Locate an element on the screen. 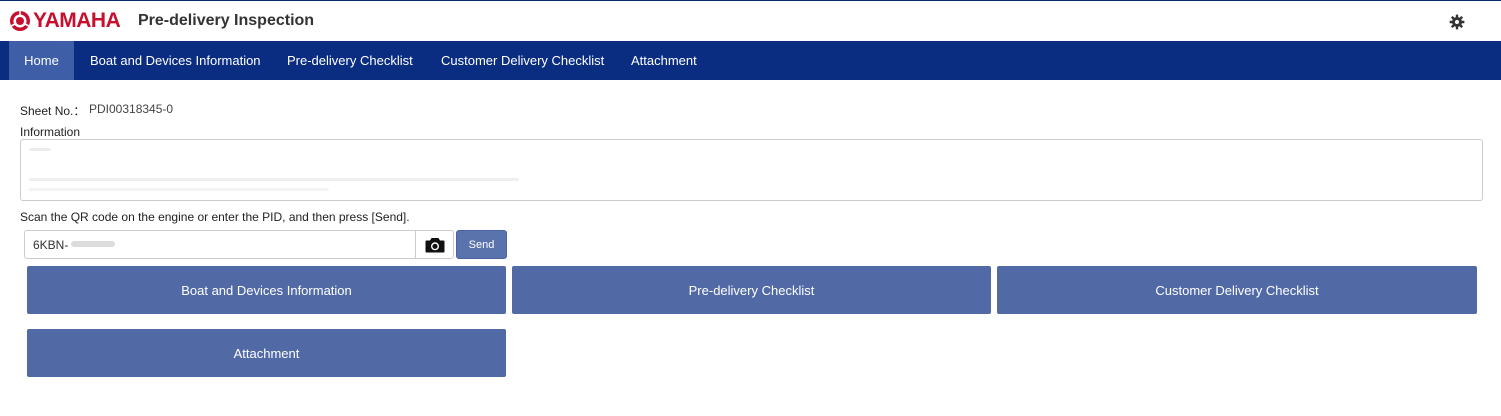  tab-pre-delivery-checklist: Pre-delivery Checklist is located at coordinates (350, 60).